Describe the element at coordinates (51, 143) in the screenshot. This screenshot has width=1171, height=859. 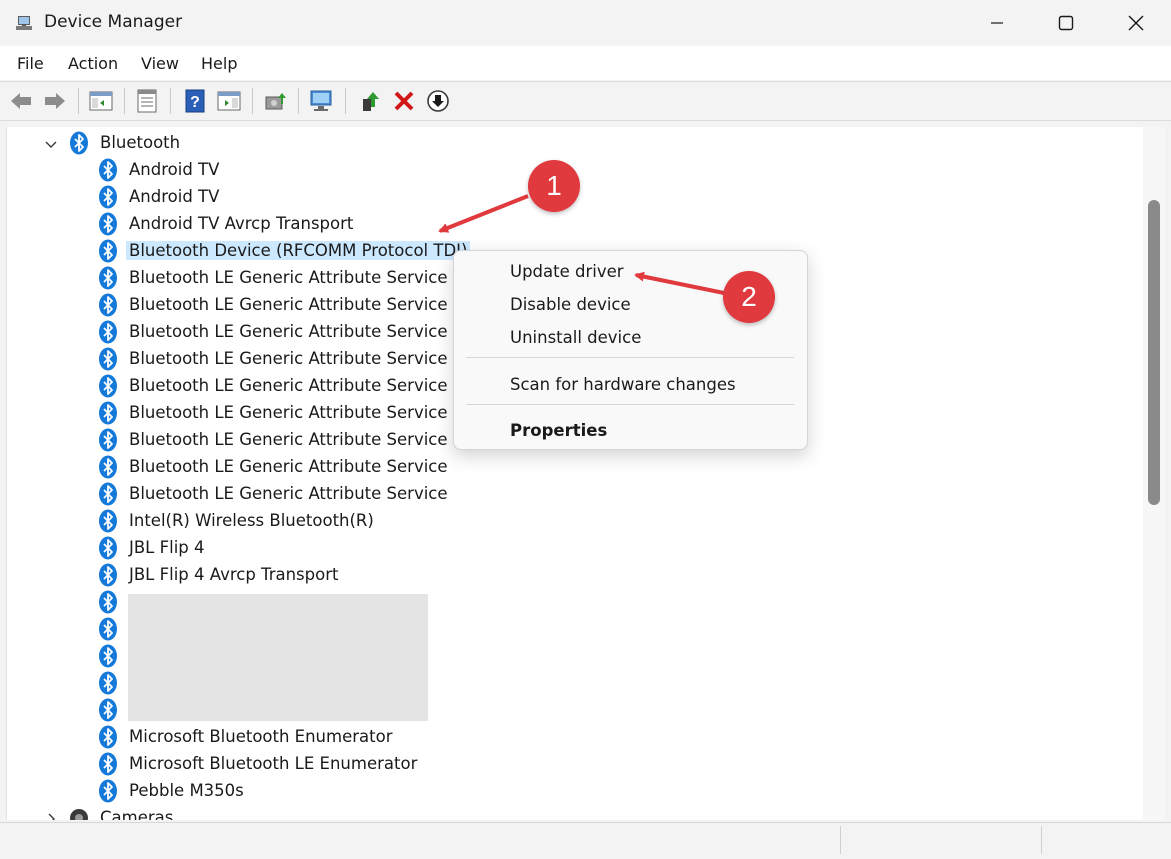
I see `collapse-chevron-icon` at that location.